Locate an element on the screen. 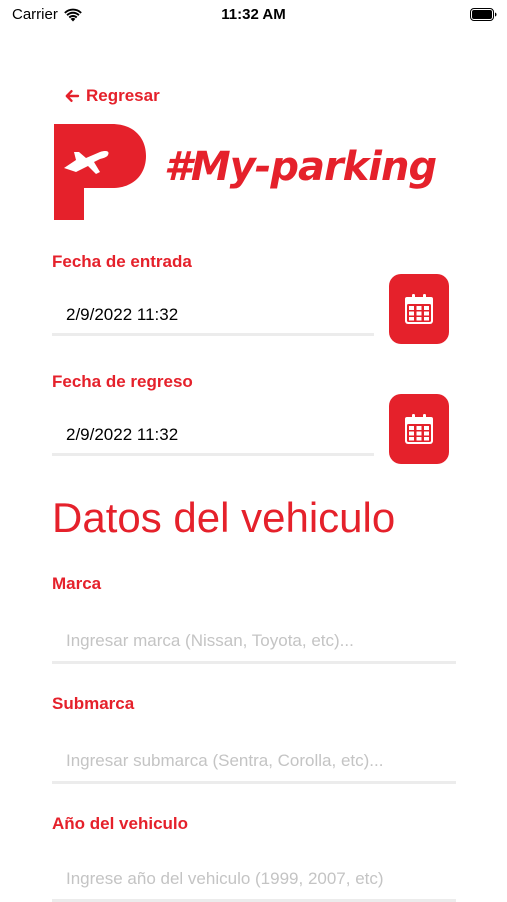 The width and height of the screenshot is (507, 902). return-date-label: Fecha de regreso is located at coordinates (122, 381).